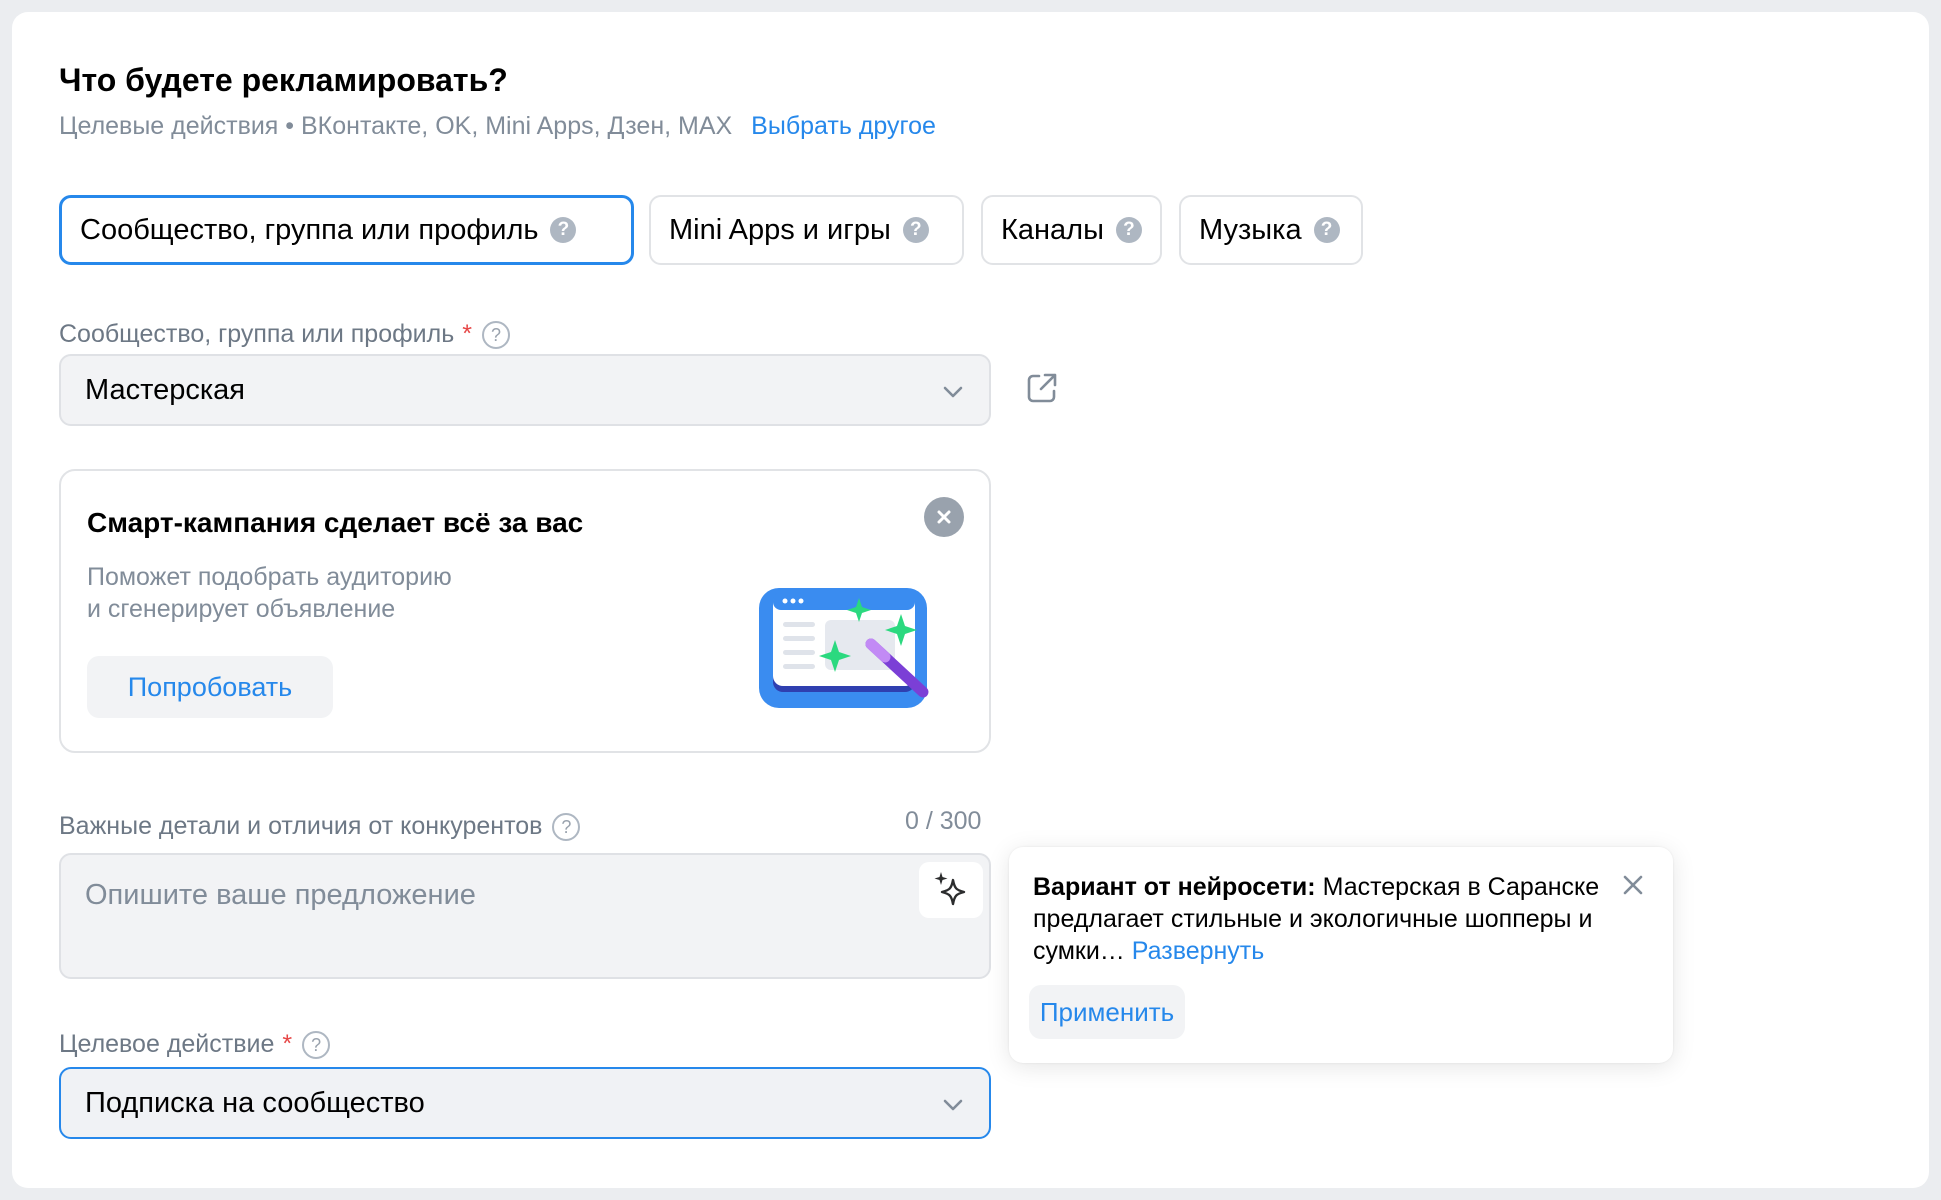 This screenshot has height=1200, width=1941. I want to click on community-select-value: Мастерская, so click(165, 389).